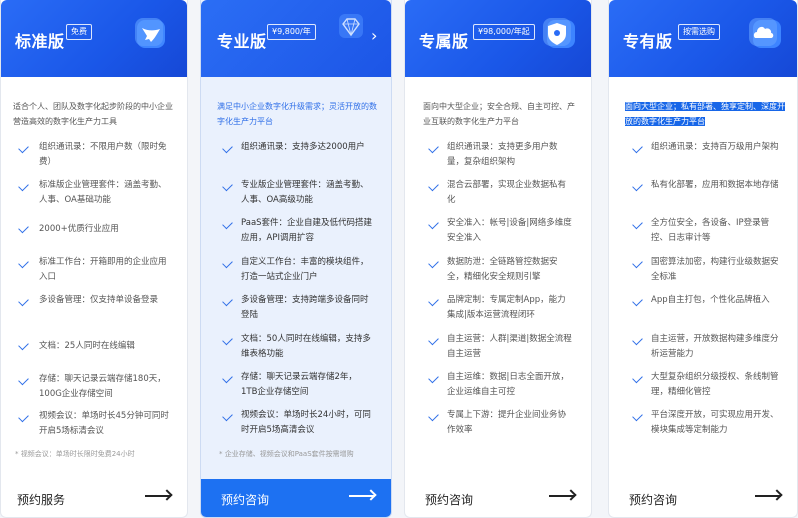  I want to click on feature-text: 组织通讯录：支持百万级用户架构, so click(715, 147).